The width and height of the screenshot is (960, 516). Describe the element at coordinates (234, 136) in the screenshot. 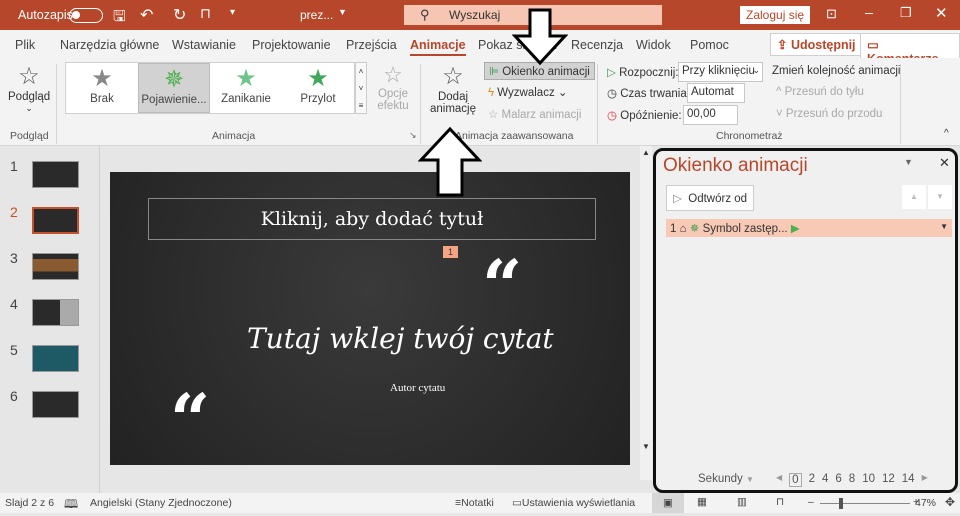

I see `group-label-animation: Animacja` at that location.